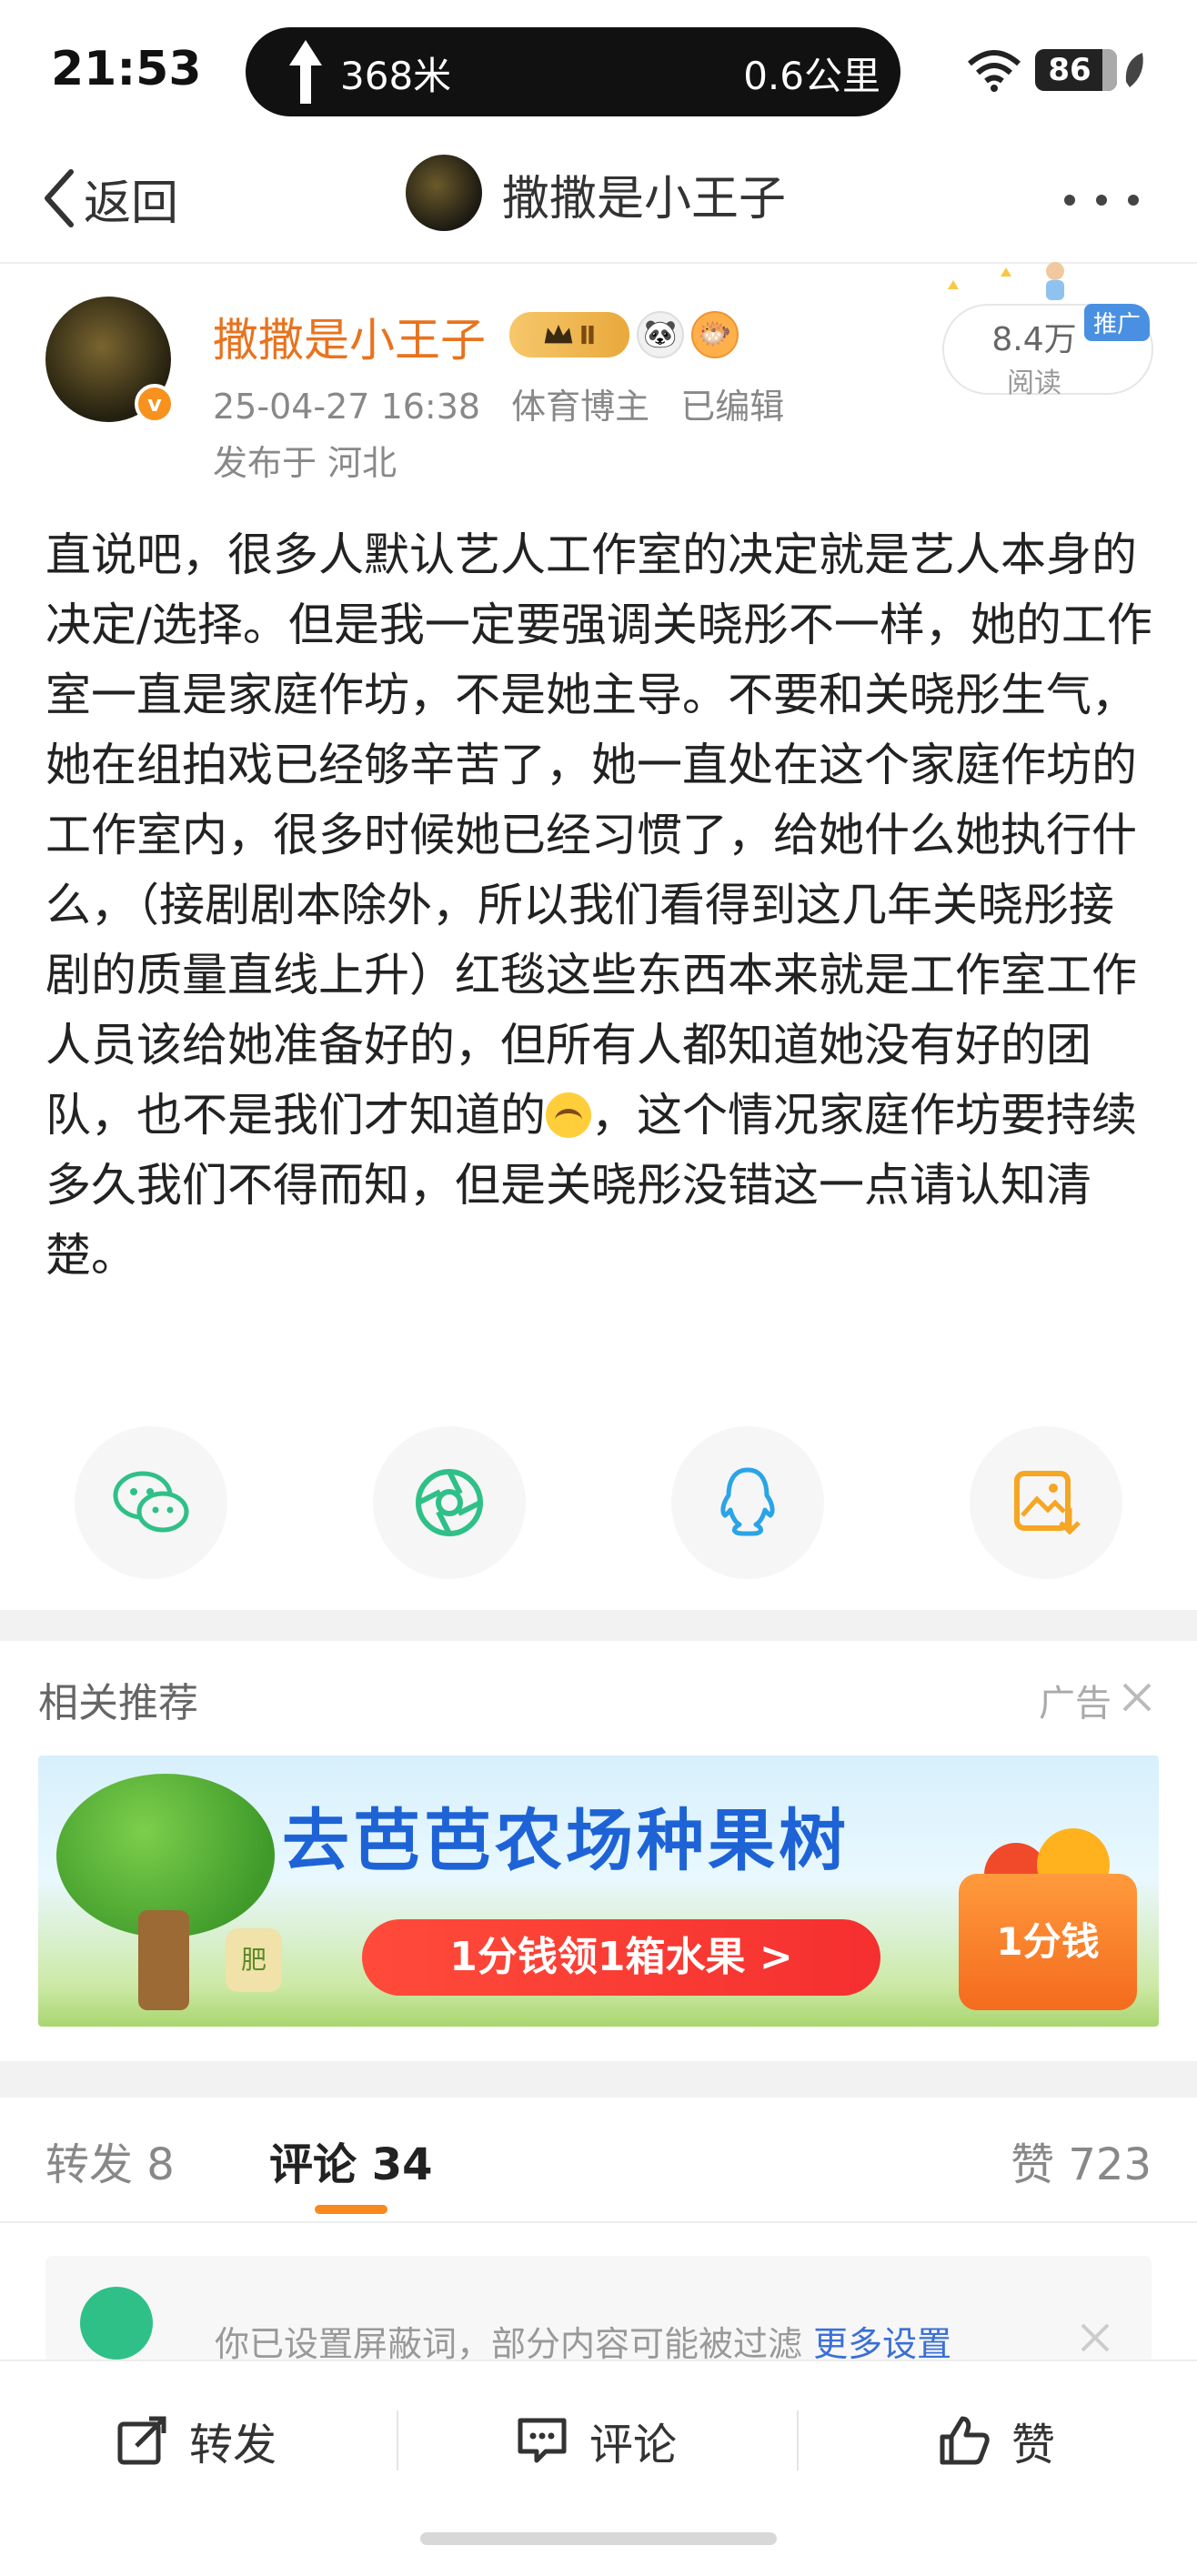 The image size is (1197, 2576). I want to click on promote-badge: 推广, so click(1116, 322).